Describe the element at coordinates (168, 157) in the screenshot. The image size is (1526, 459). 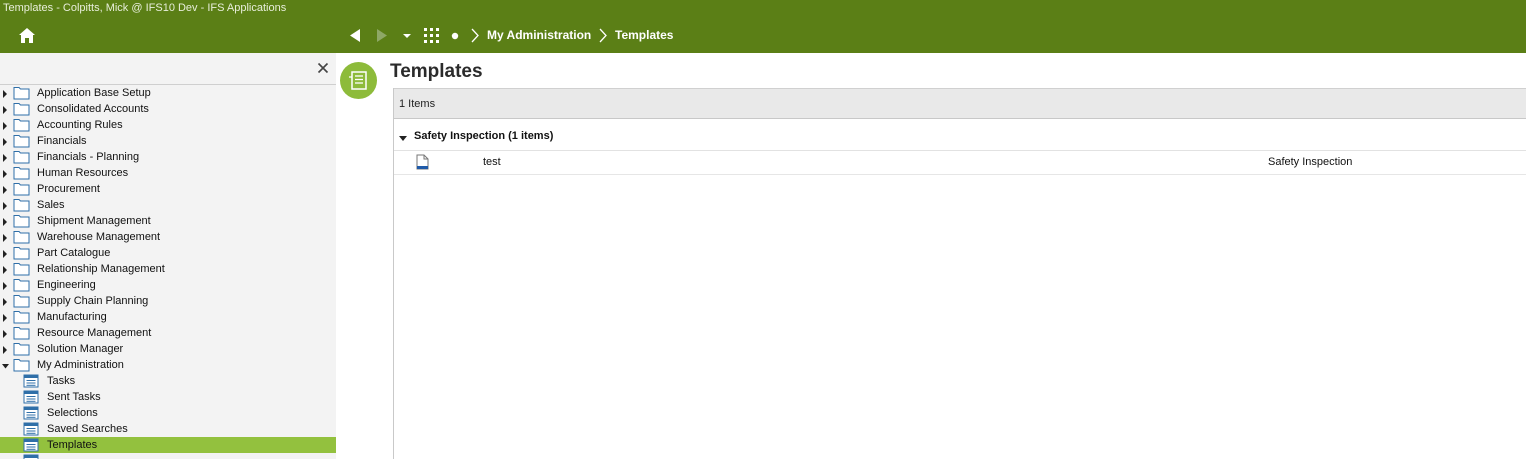
I see `tree-folder-item: Financials - Planning` at that location.